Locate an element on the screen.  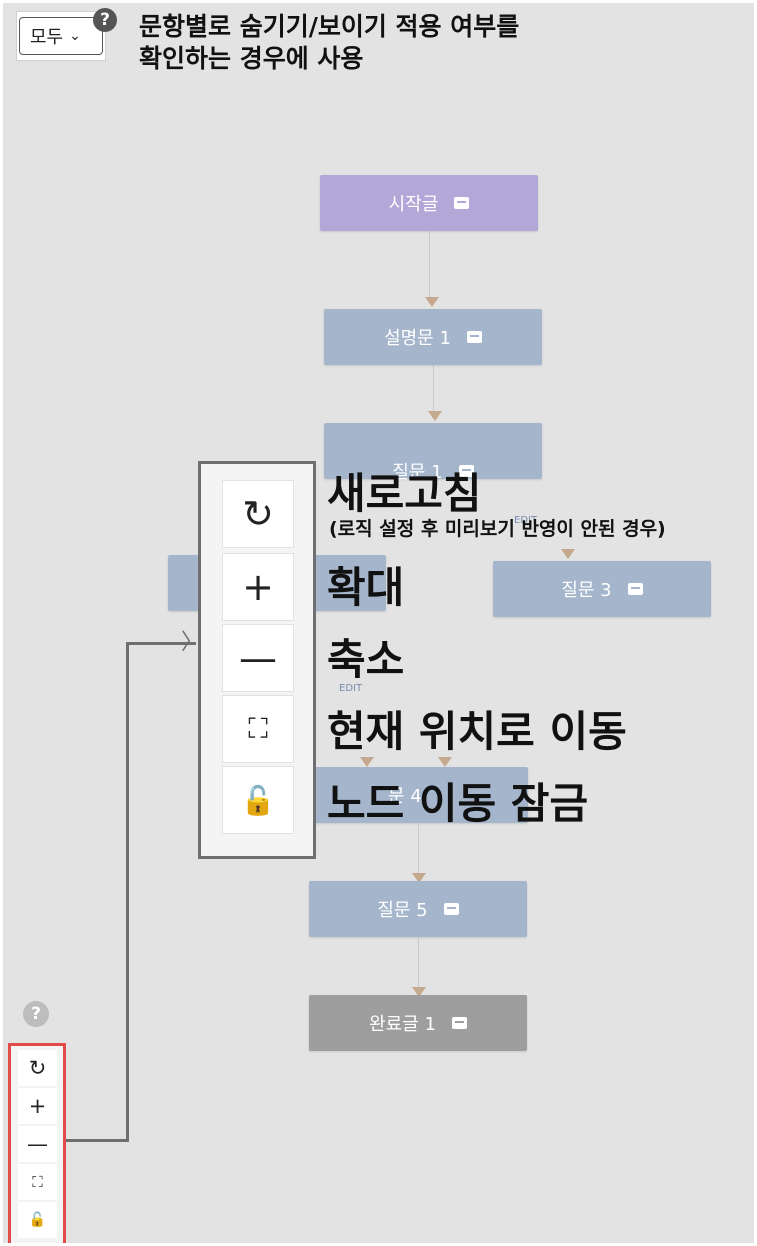
title-line-2: 확인하는 경우에 사용 is located at coordinates (251, 58).